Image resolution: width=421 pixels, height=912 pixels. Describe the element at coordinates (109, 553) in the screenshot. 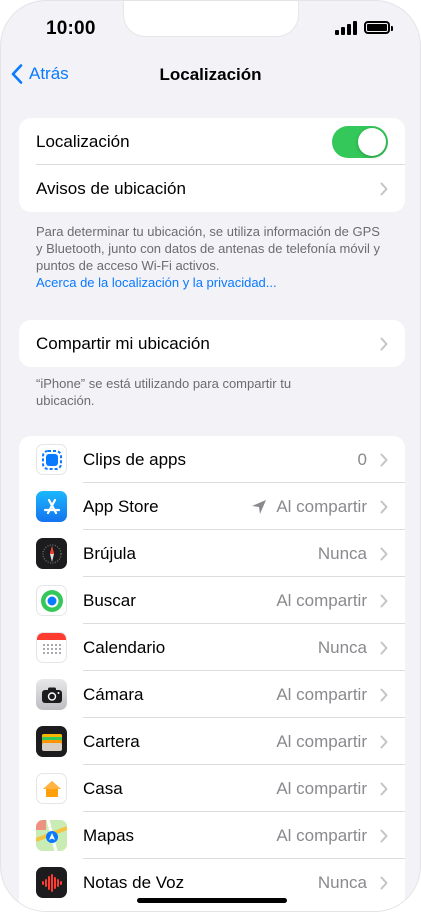

I see `app-name: Brújula` at that location.